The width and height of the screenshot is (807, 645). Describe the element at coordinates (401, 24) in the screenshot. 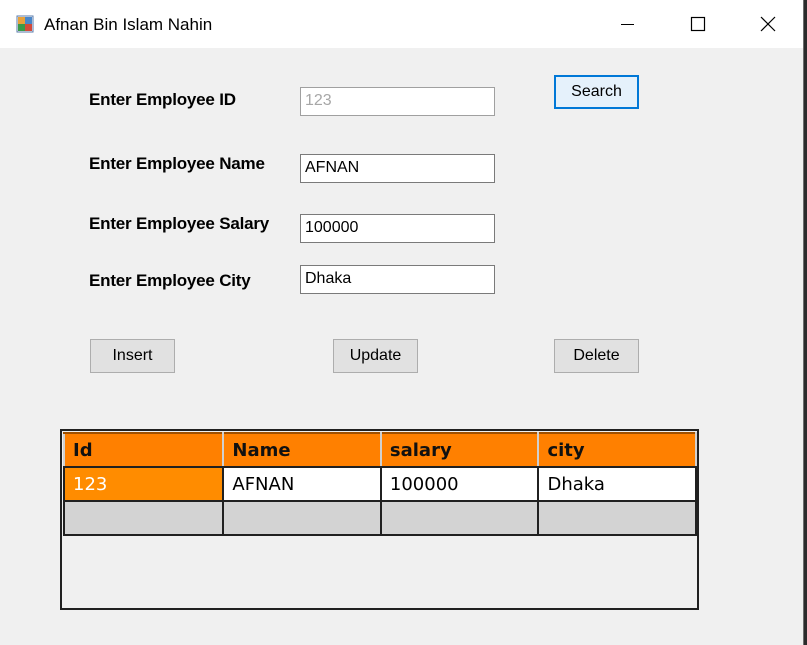

I see `title-bar: Afnan Bin Islam Nahin` at that location.